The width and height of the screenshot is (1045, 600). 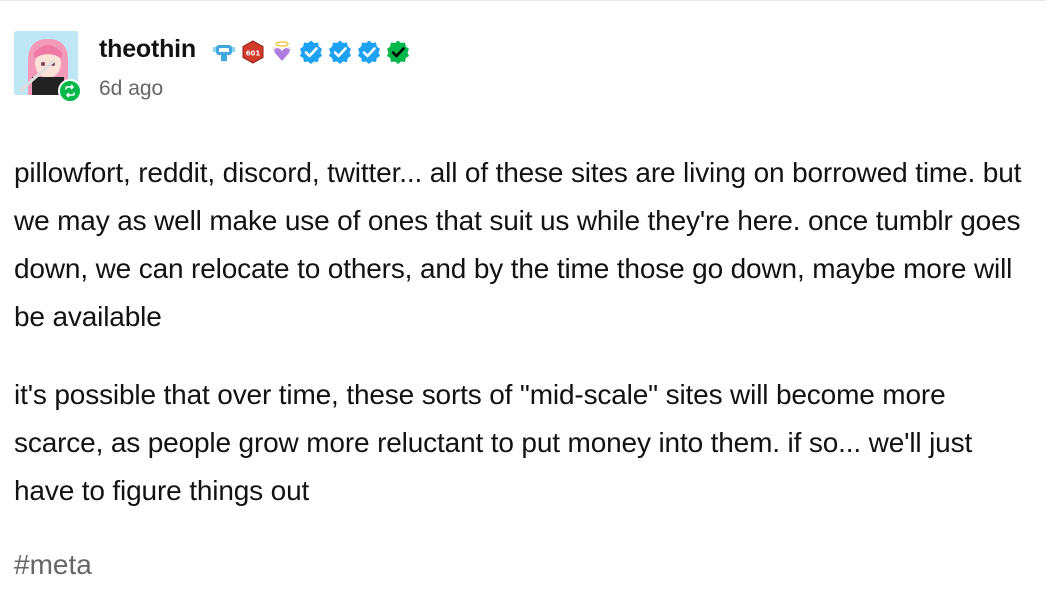 I want to click on avatar, so click(x=48, y=67).